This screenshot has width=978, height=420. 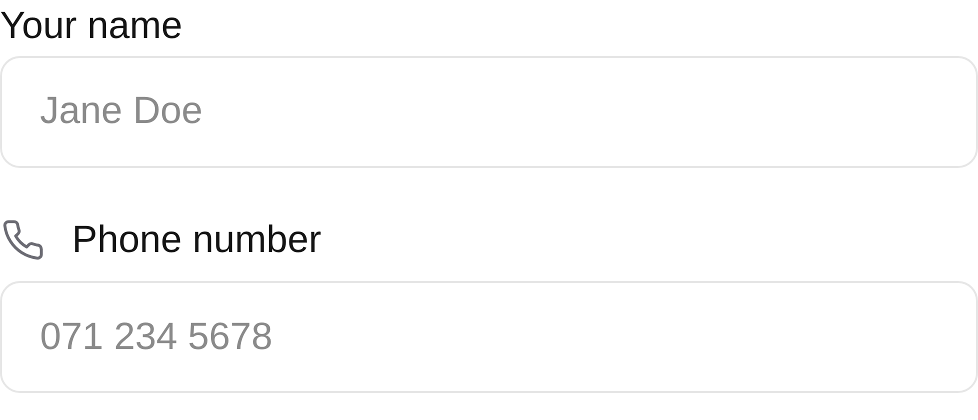 What do you see at coordinates (197, 240) in the screenshot?
I see `field-label: Phone number` at bounding box center [197, 240].